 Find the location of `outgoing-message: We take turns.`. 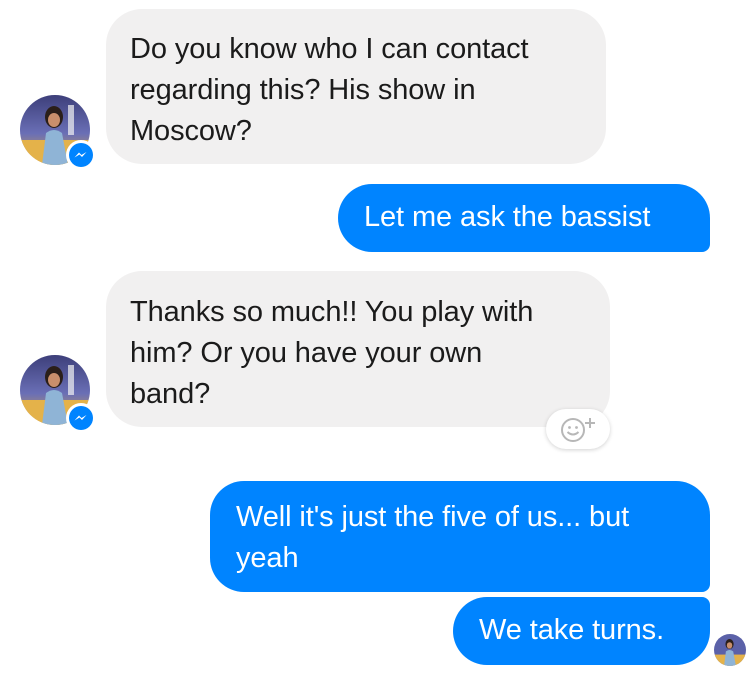

outgoing-message: We take turns. is located at coordinates (581, 631).